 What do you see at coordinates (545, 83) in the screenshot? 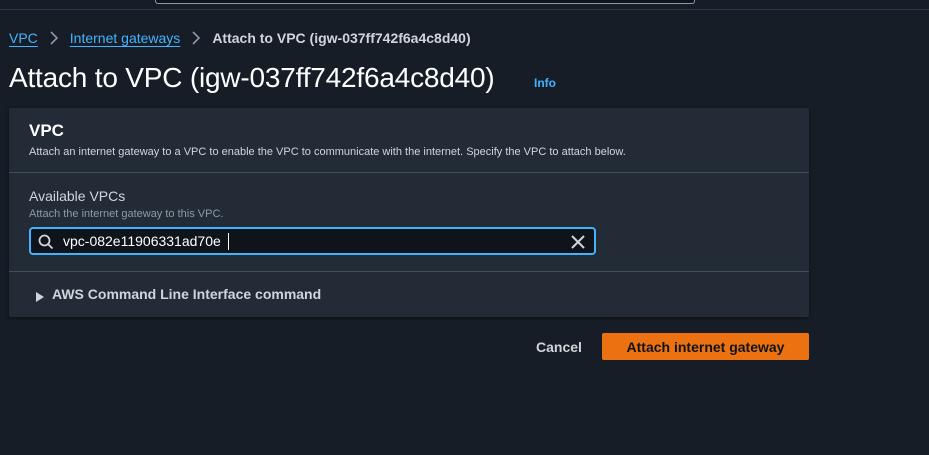
I see `info-link: Info` at bounding box center [545, 83].